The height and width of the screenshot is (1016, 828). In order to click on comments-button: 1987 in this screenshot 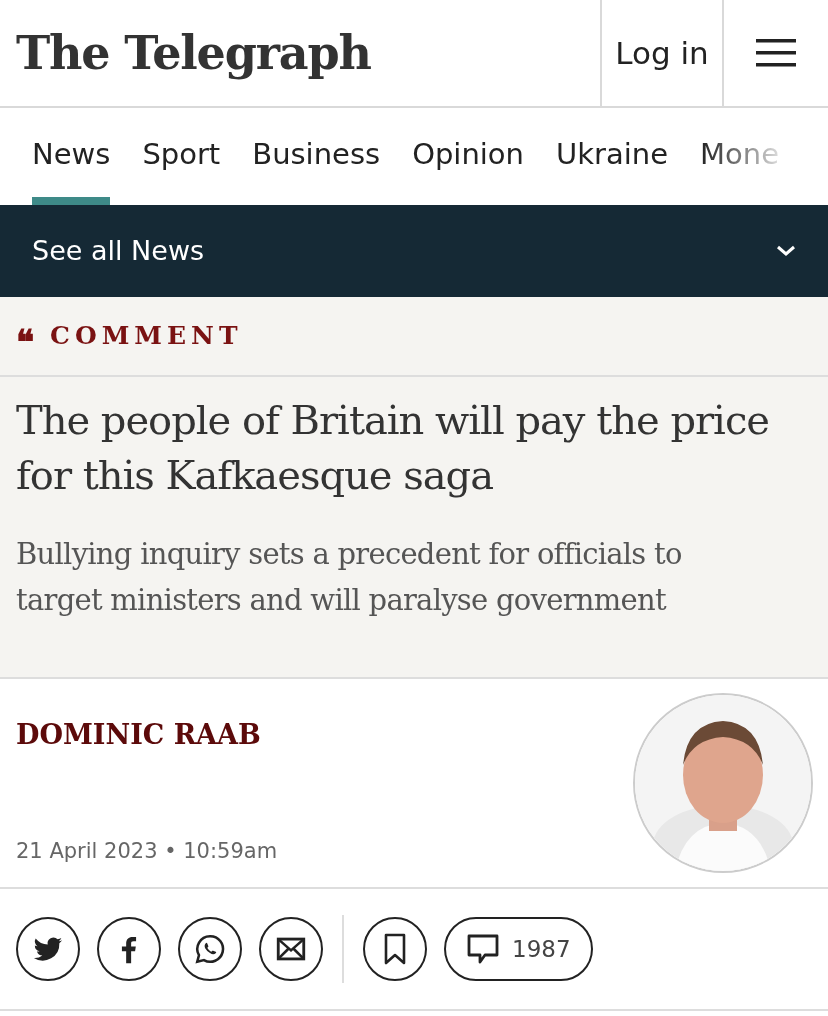, I will do `click(518, 949)`.